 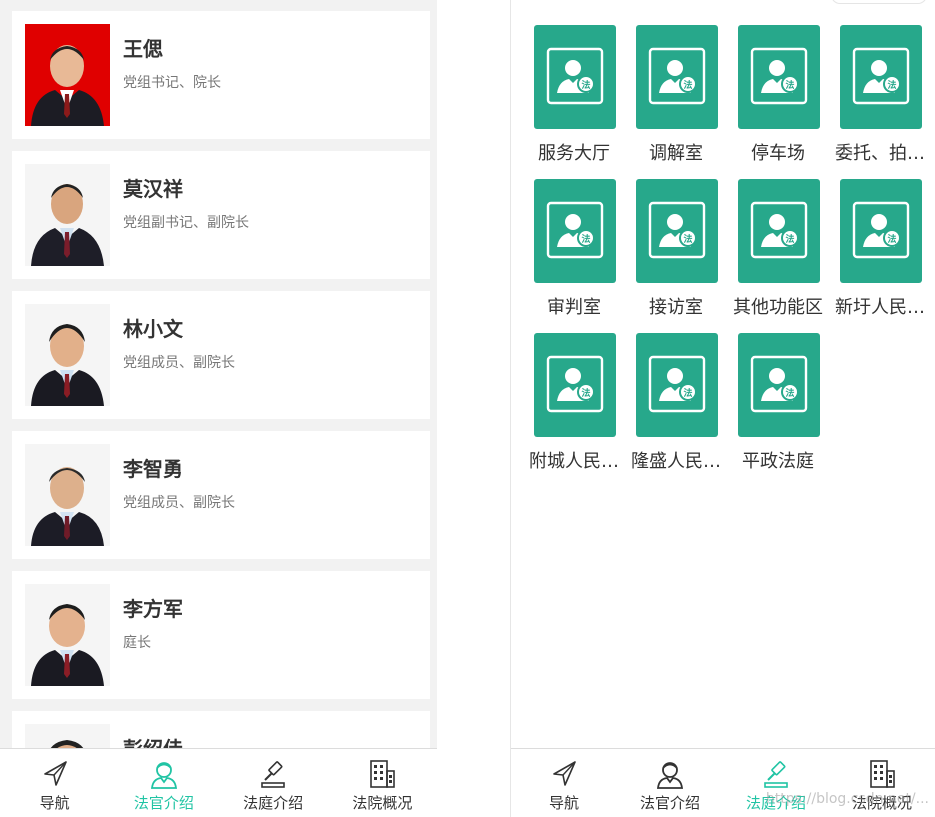 What do you see at coordinates (153, 609) in the screenshot?
I see `judge-name: 李方军` at bounding box center [153, 609].